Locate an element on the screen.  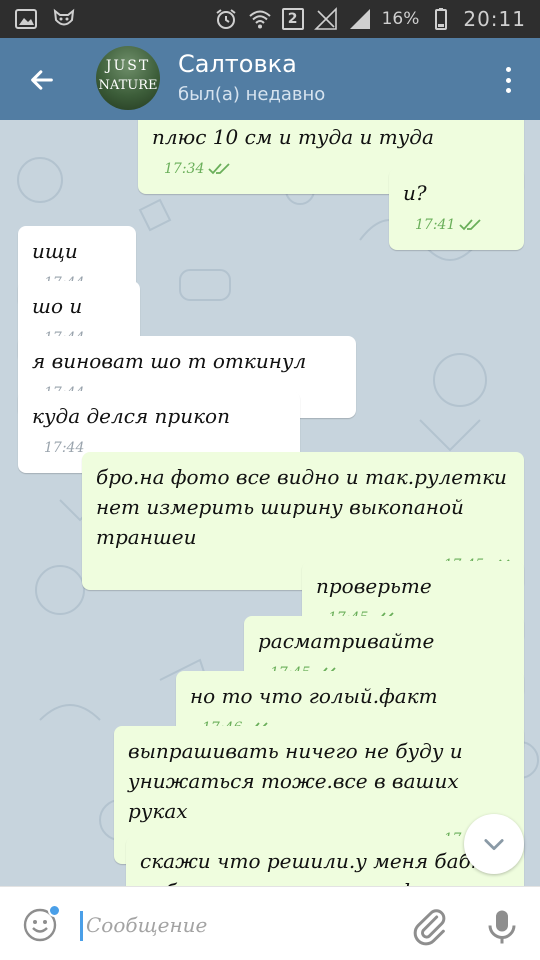
avatar: JUST NATURE is located at coordinates (128, 78).